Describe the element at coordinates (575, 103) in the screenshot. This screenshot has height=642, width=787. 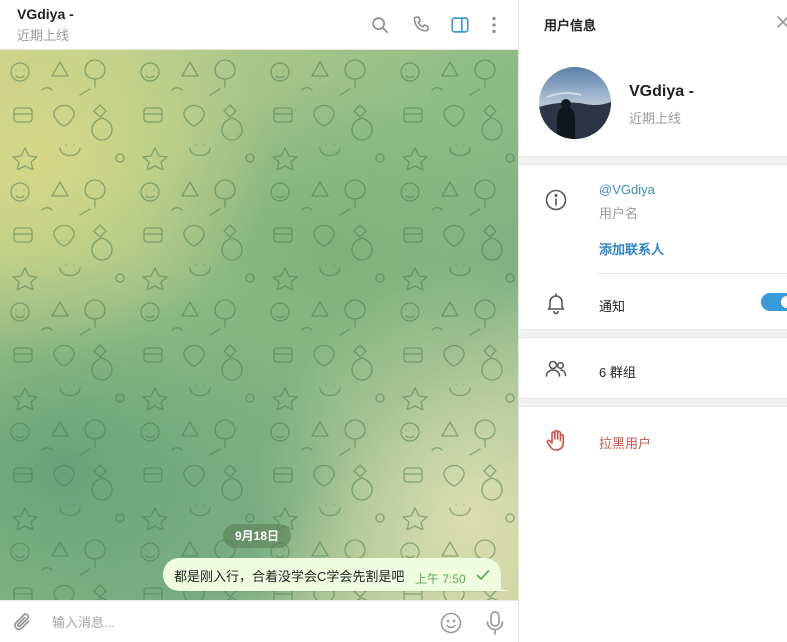
I see `avatar` at that location.